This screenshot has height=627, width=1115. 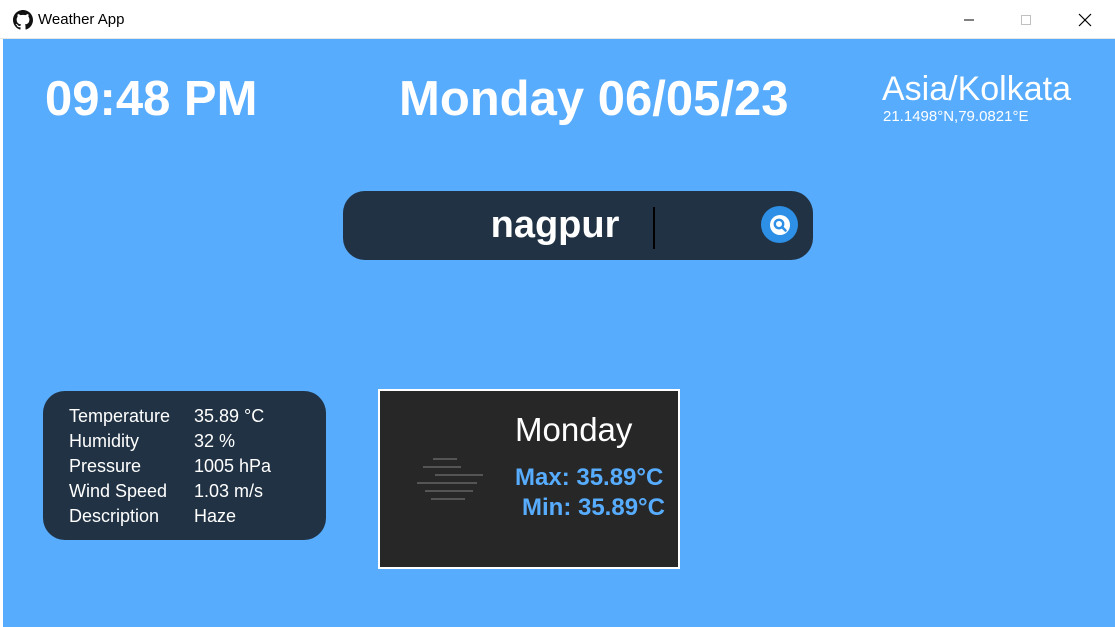 What do you see at coordinates (120, 416) in the screenshot?
I see `temperature-label: Temperature` at bounding box center [120, 416].